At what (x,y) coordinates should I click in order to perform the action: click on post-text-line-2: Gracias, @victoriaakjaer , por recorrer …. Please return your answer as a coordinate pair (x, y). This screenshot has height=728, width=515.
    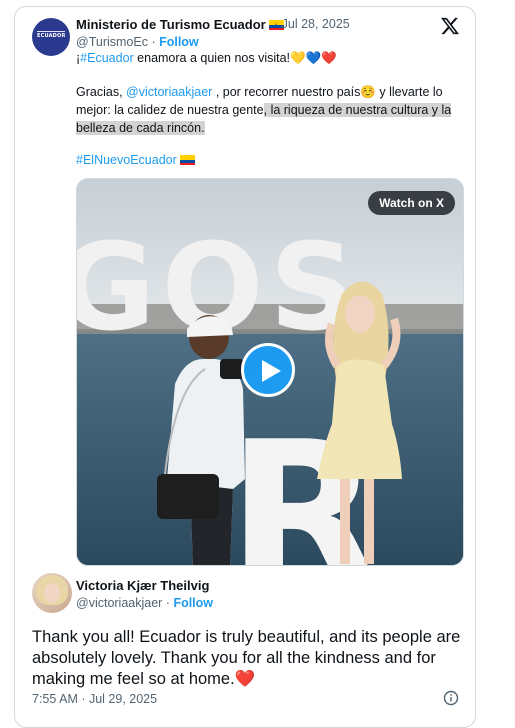
    Looking at the image, I should click on (259, 92).